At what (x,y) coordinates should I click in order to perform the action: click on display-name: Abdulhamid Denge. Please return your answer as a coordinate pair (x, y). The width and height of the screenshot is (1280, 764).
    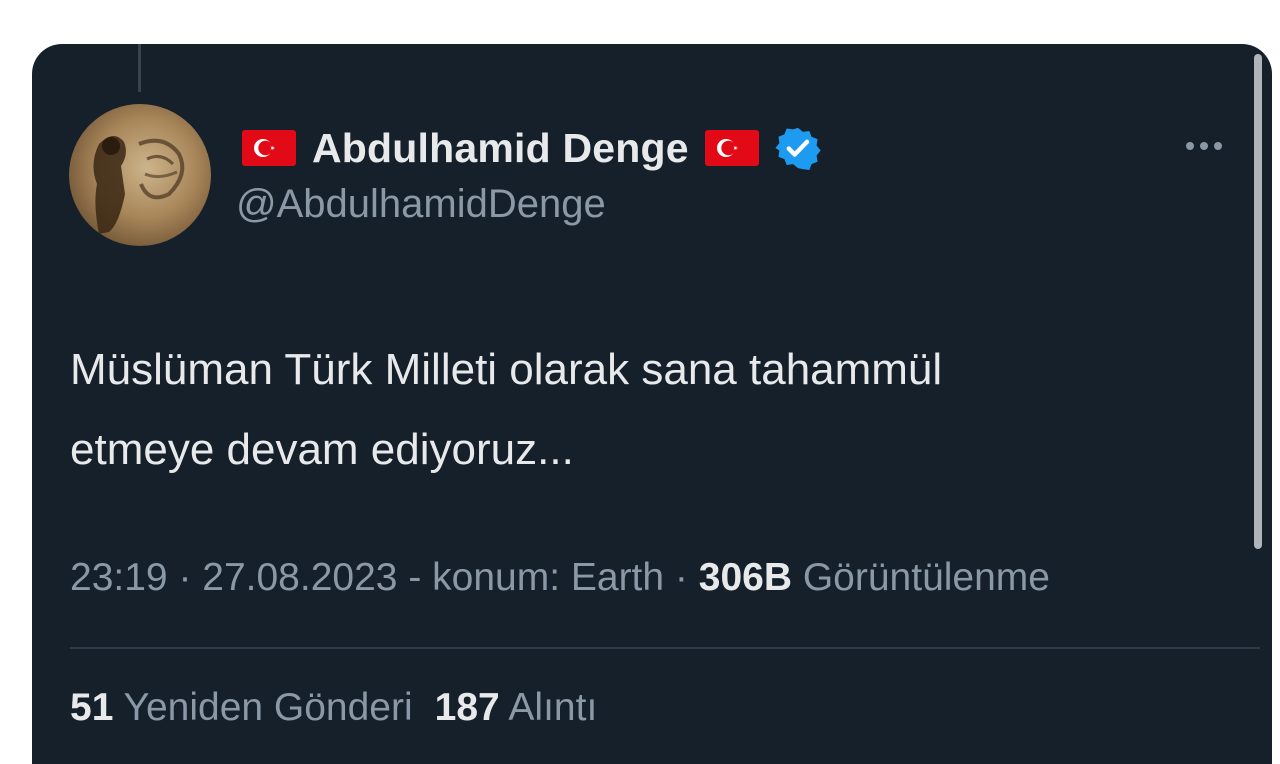
    Looking at the image, I should click on (500, 148).